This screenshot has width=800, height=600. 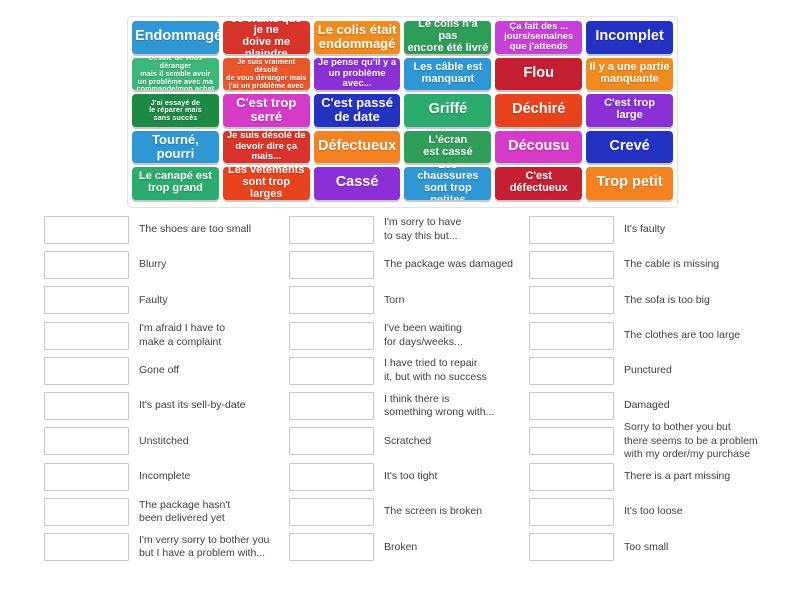 I want to click on tile-label: Griffé, so click(x=448, y=109).